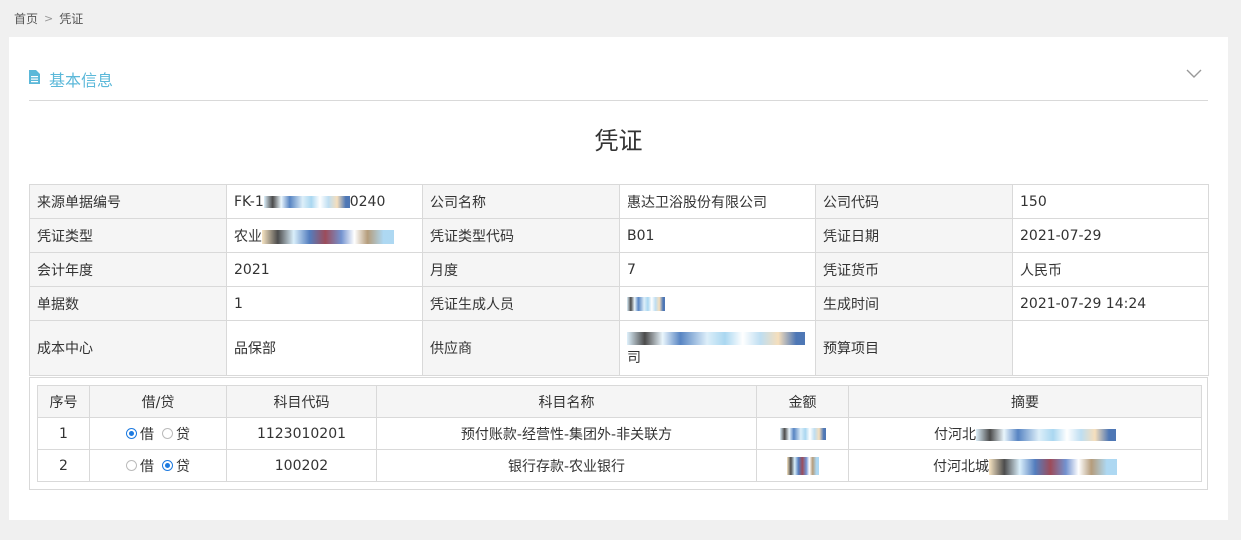 This screenshot has height=540, width=1241. Describe the element at coordinates (618, 141) in the screenshot. I see `page-title: 凭证` at that location.